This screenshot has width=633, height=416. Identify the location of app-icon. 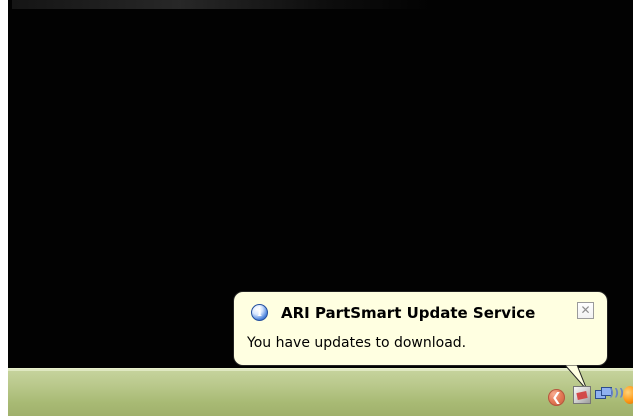
(582, 395).